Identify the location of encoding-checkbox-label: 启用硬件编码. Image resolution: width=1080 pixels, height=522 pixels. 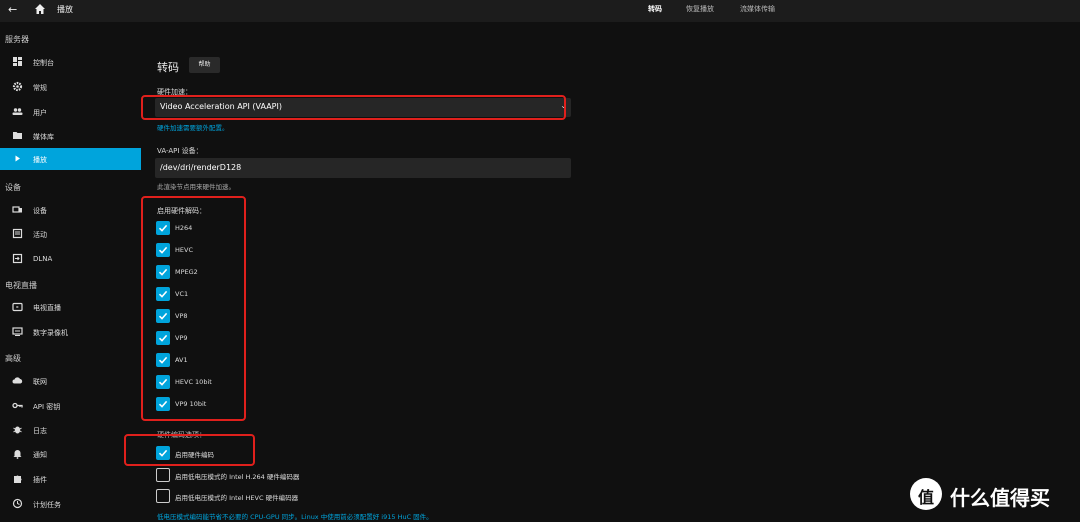
(194, 455).